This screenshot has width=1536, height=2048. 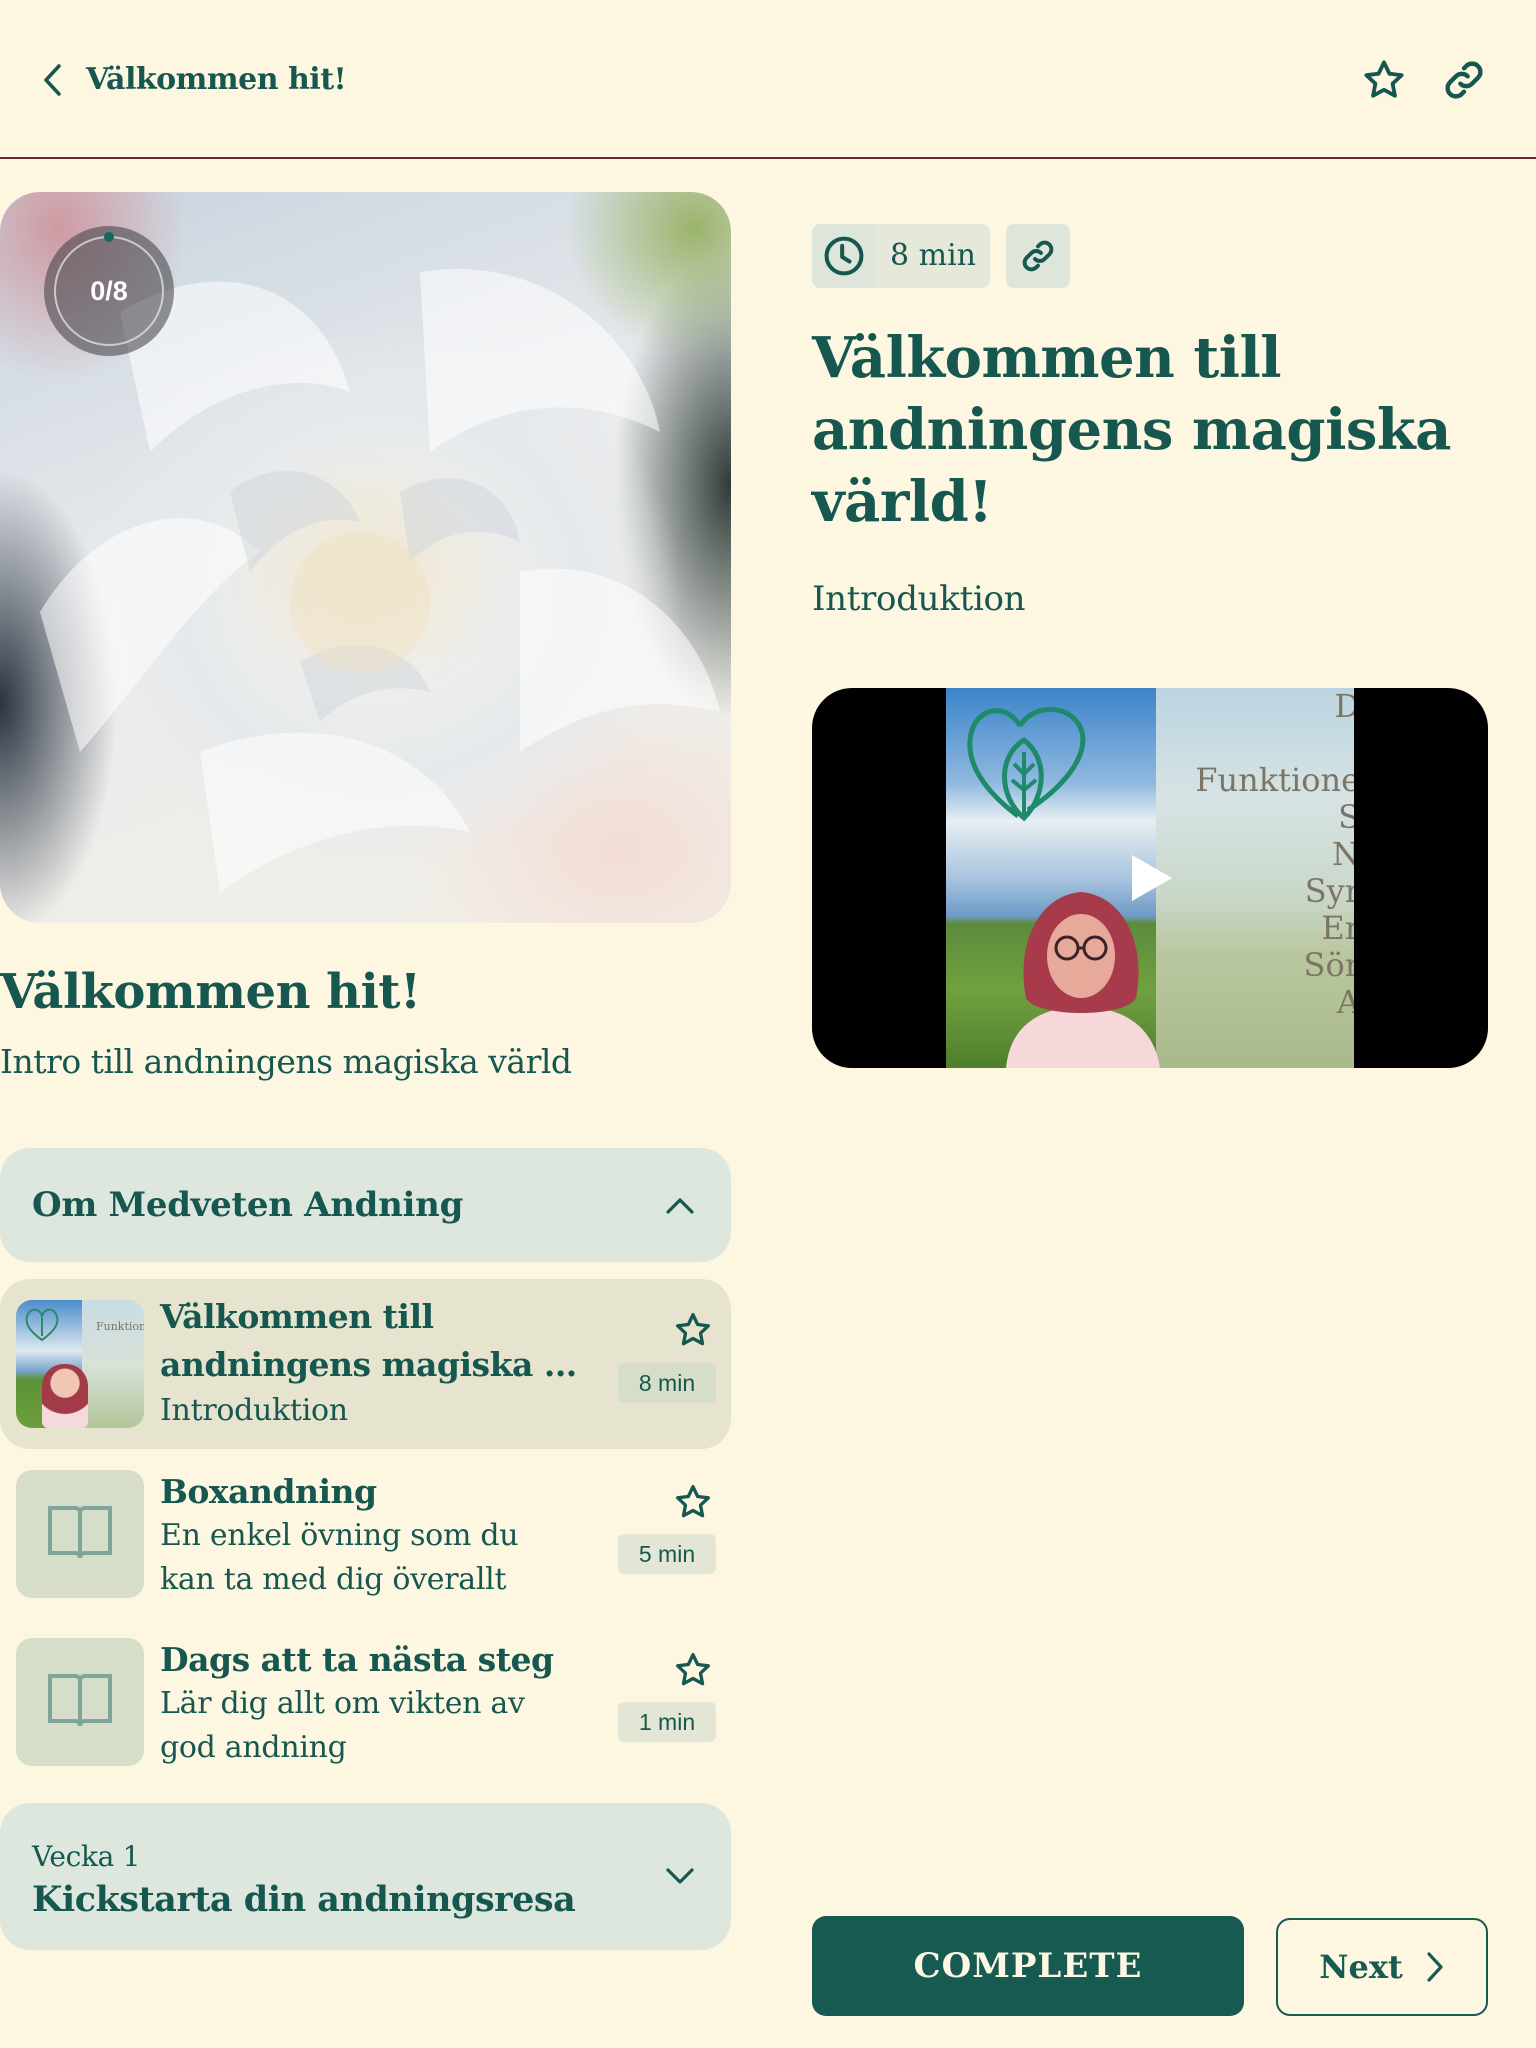 I want to click on header-divider, so click(x=768, y=158).